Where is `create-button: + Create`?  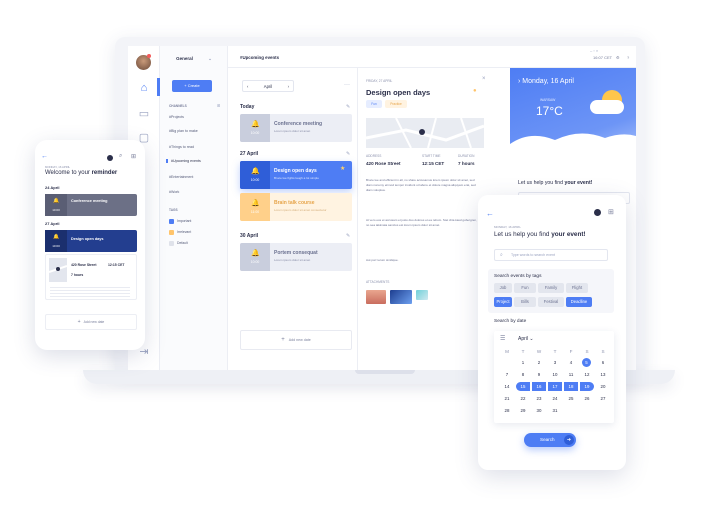
create-button: + Create is located at coordinates (192, 86).